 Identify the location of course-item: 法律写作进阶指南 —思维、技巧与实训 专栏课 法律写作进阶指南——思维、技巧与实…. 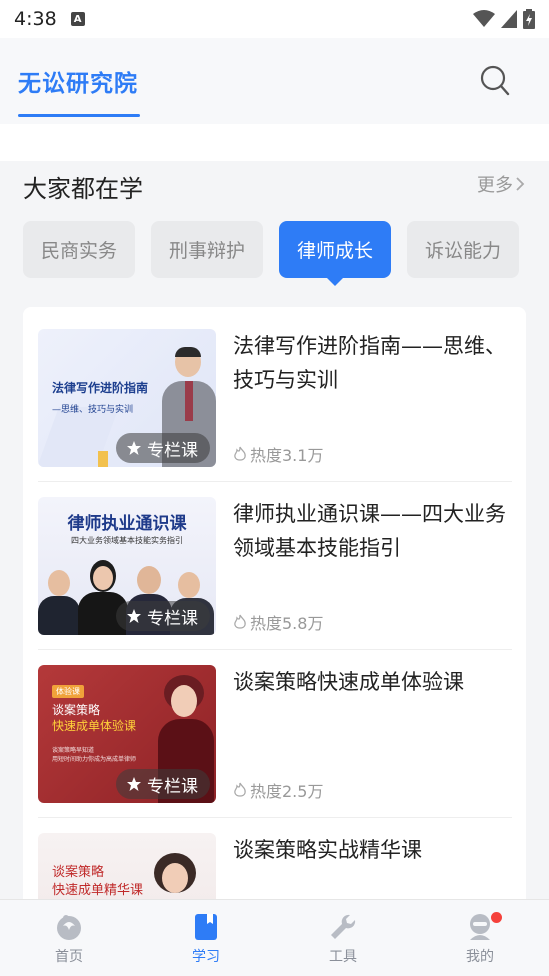
(275, 413).